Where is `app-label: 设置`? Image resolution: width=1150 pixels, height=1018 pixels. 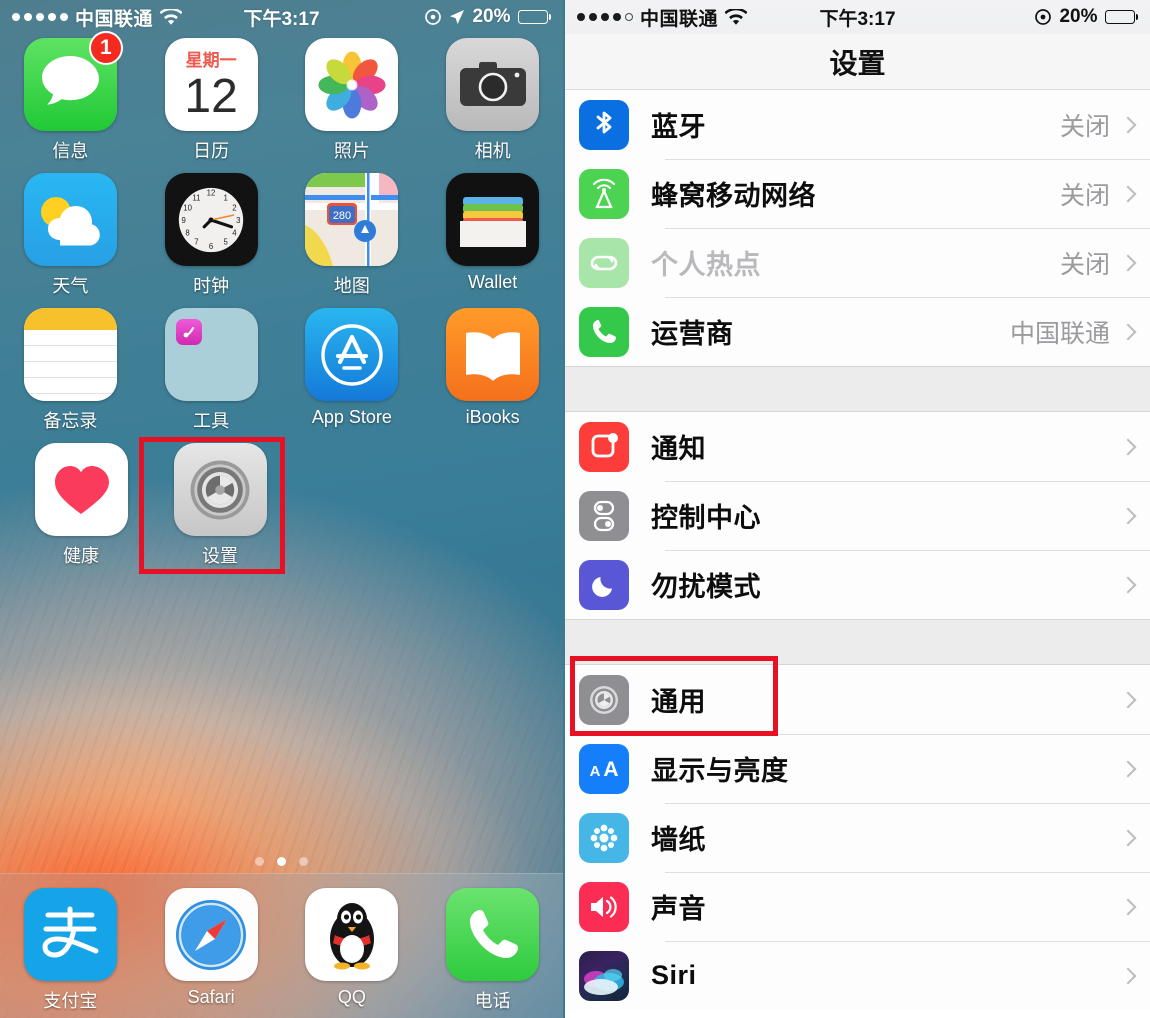 app-label: 设置 is located at coordinates (220, 556).